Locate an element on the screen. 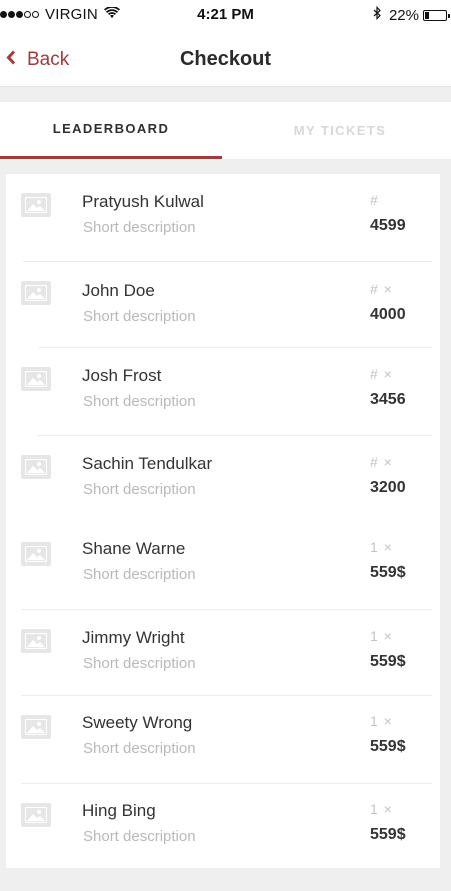 The height and width of the screenshot is (891, 451). battery-icon is located at coordinates (436, 15).